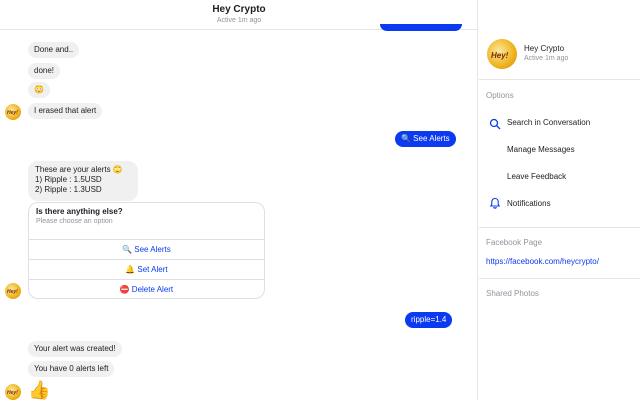 The height and width of the screenshot is (400, 640). What do you see at coordinates (421, 27) in the screenshot?
I see `previous-outgoing-bubble` at bounding box center [421, 27].